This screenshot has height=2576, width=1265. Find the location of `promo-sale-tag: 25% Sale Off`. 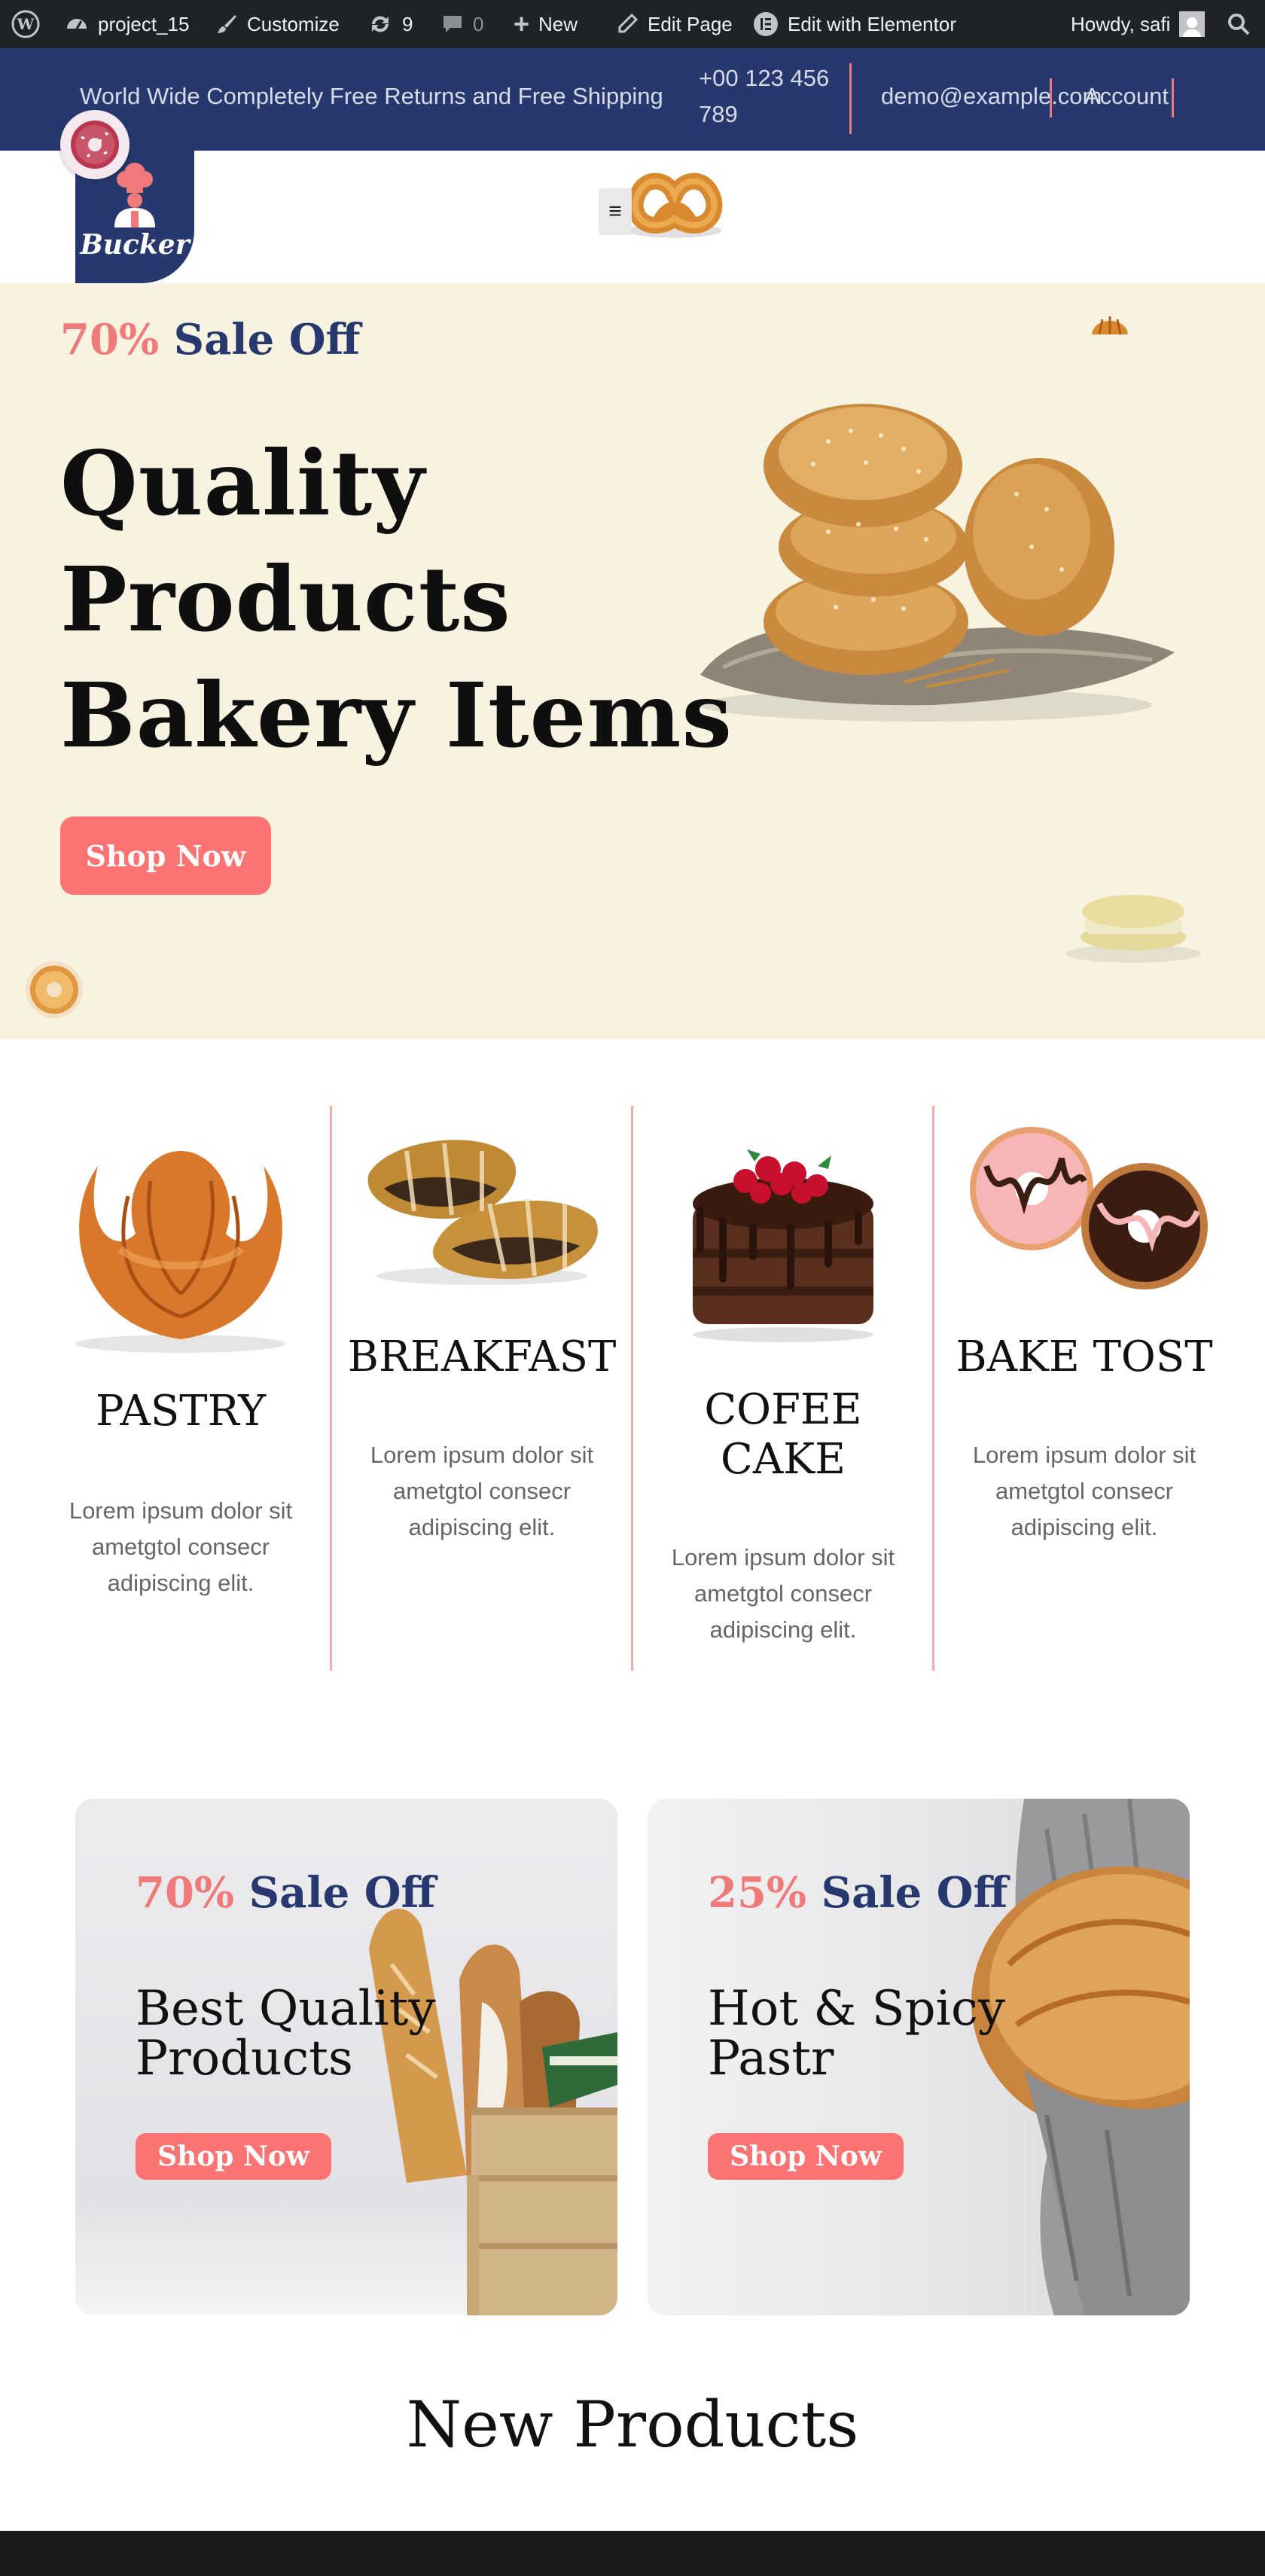

promo-sale-tag: 25% Sale Off is located at coordinates (858, 1893).